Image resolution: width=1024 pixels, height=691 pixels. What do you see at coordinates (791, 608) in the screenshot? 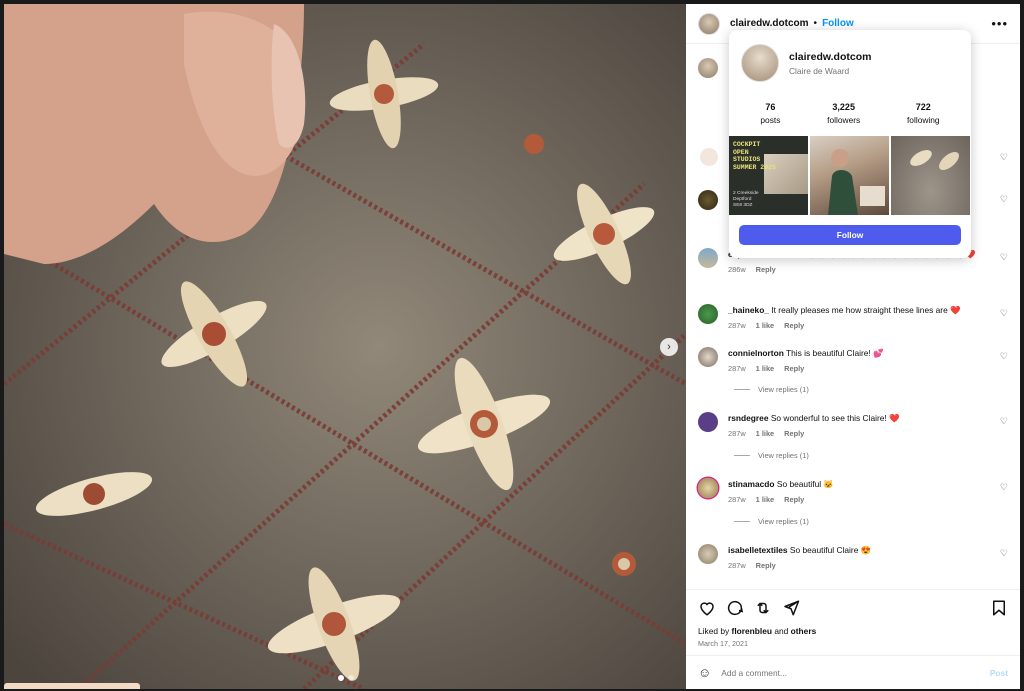
I see `share-icon` at bounding box center [791, 608].